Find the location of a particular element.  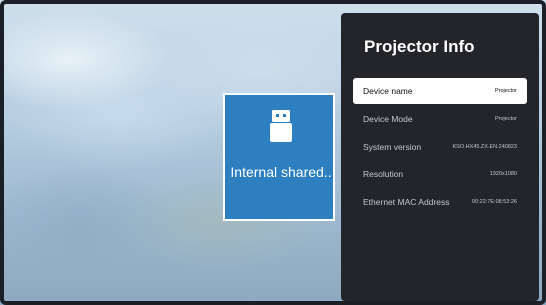

info-row-label: Resolution is located at coordinates (383, 174).